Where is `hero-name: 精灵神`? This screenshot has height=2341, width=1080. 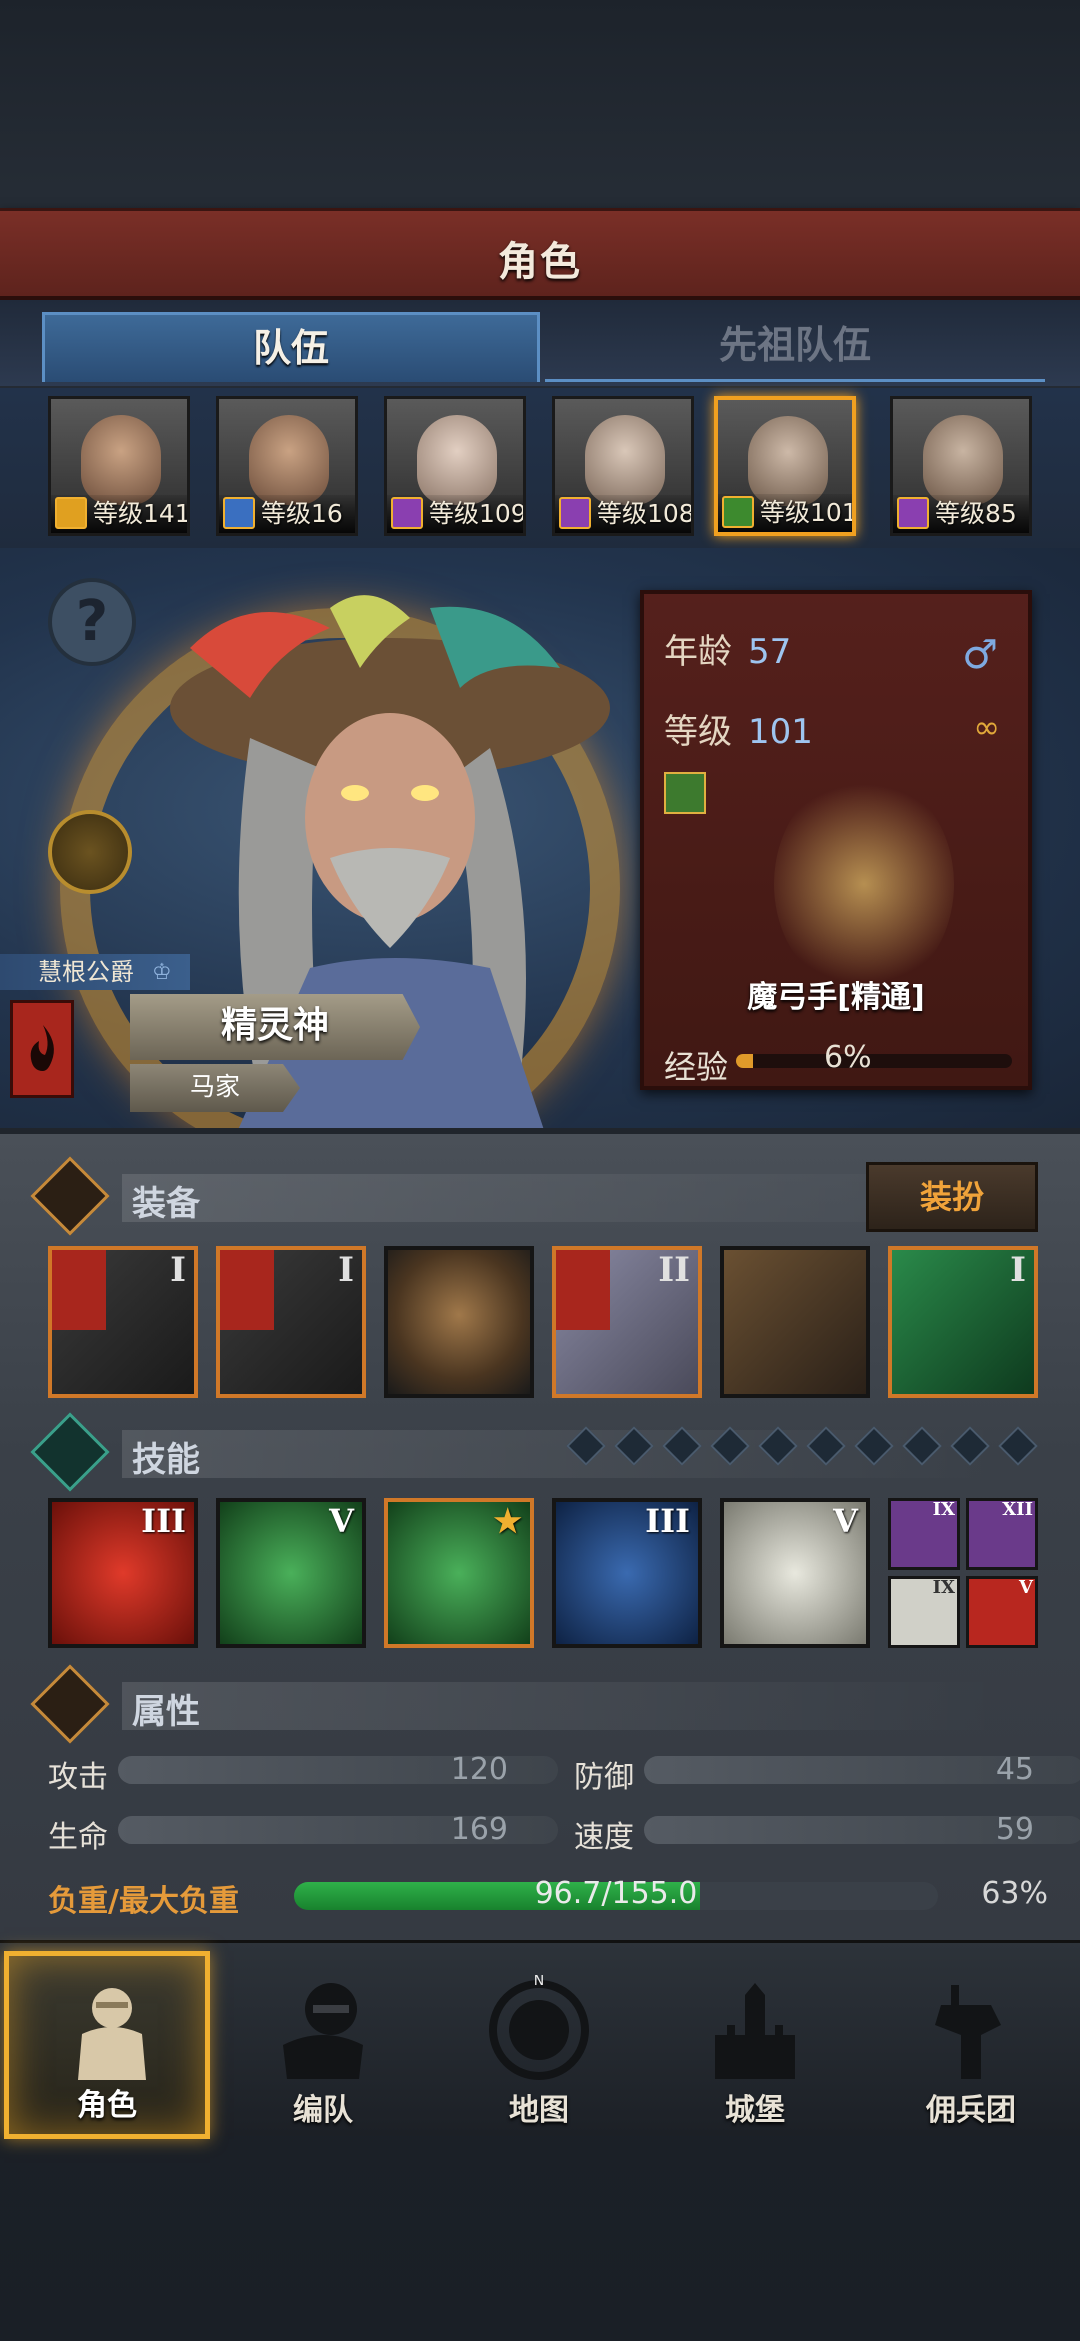 hero-name: 精灵神 is located at coordinates (275, 1027).